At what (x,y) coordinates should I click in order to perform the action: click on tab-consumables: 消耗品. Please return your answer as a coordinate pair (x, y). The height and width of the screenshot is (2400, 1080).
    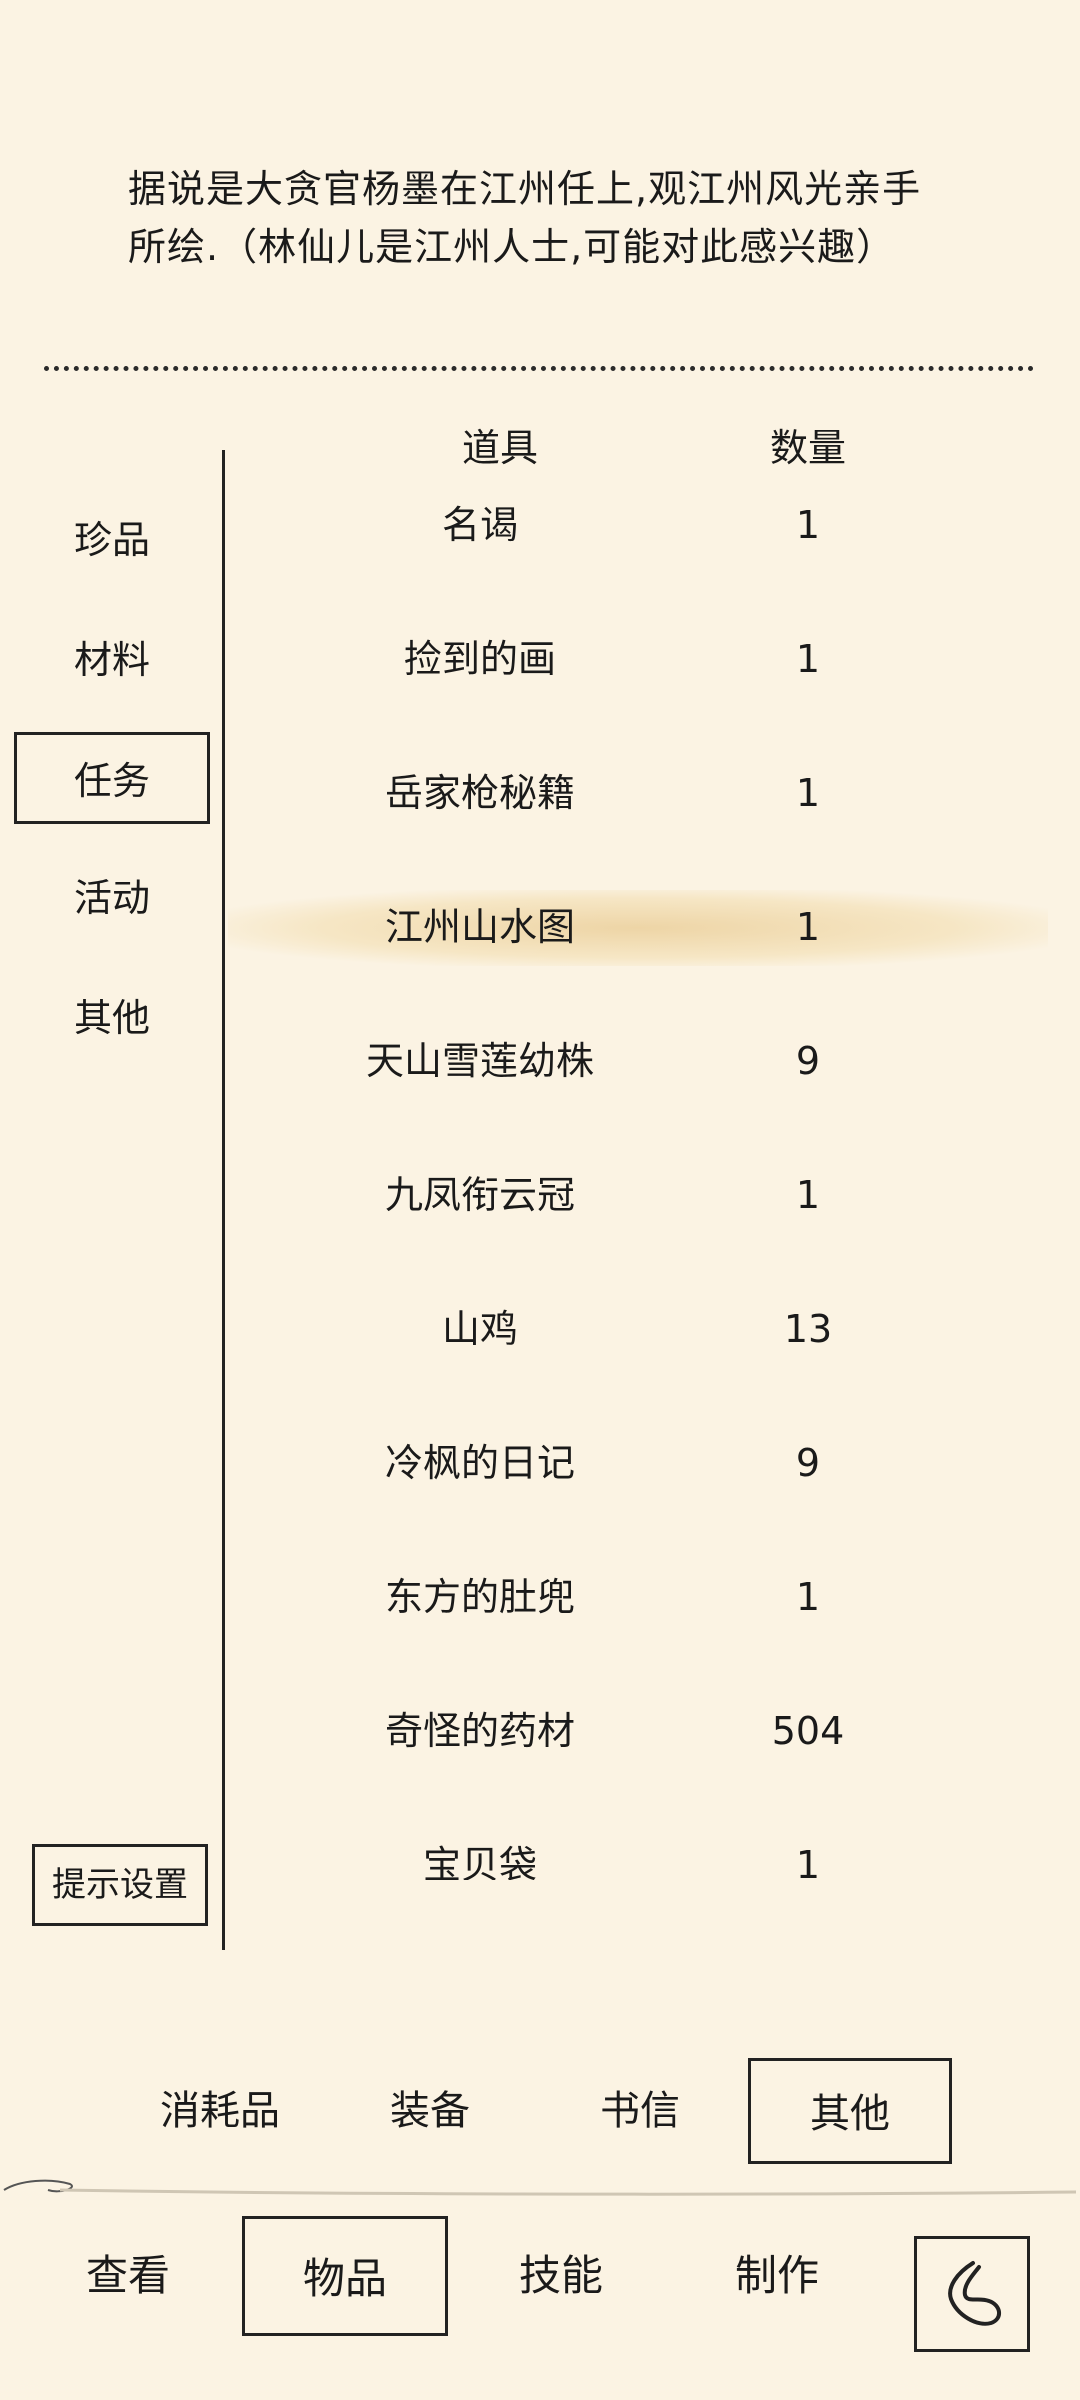
    Looking at the image, I should click on (220, 2111).